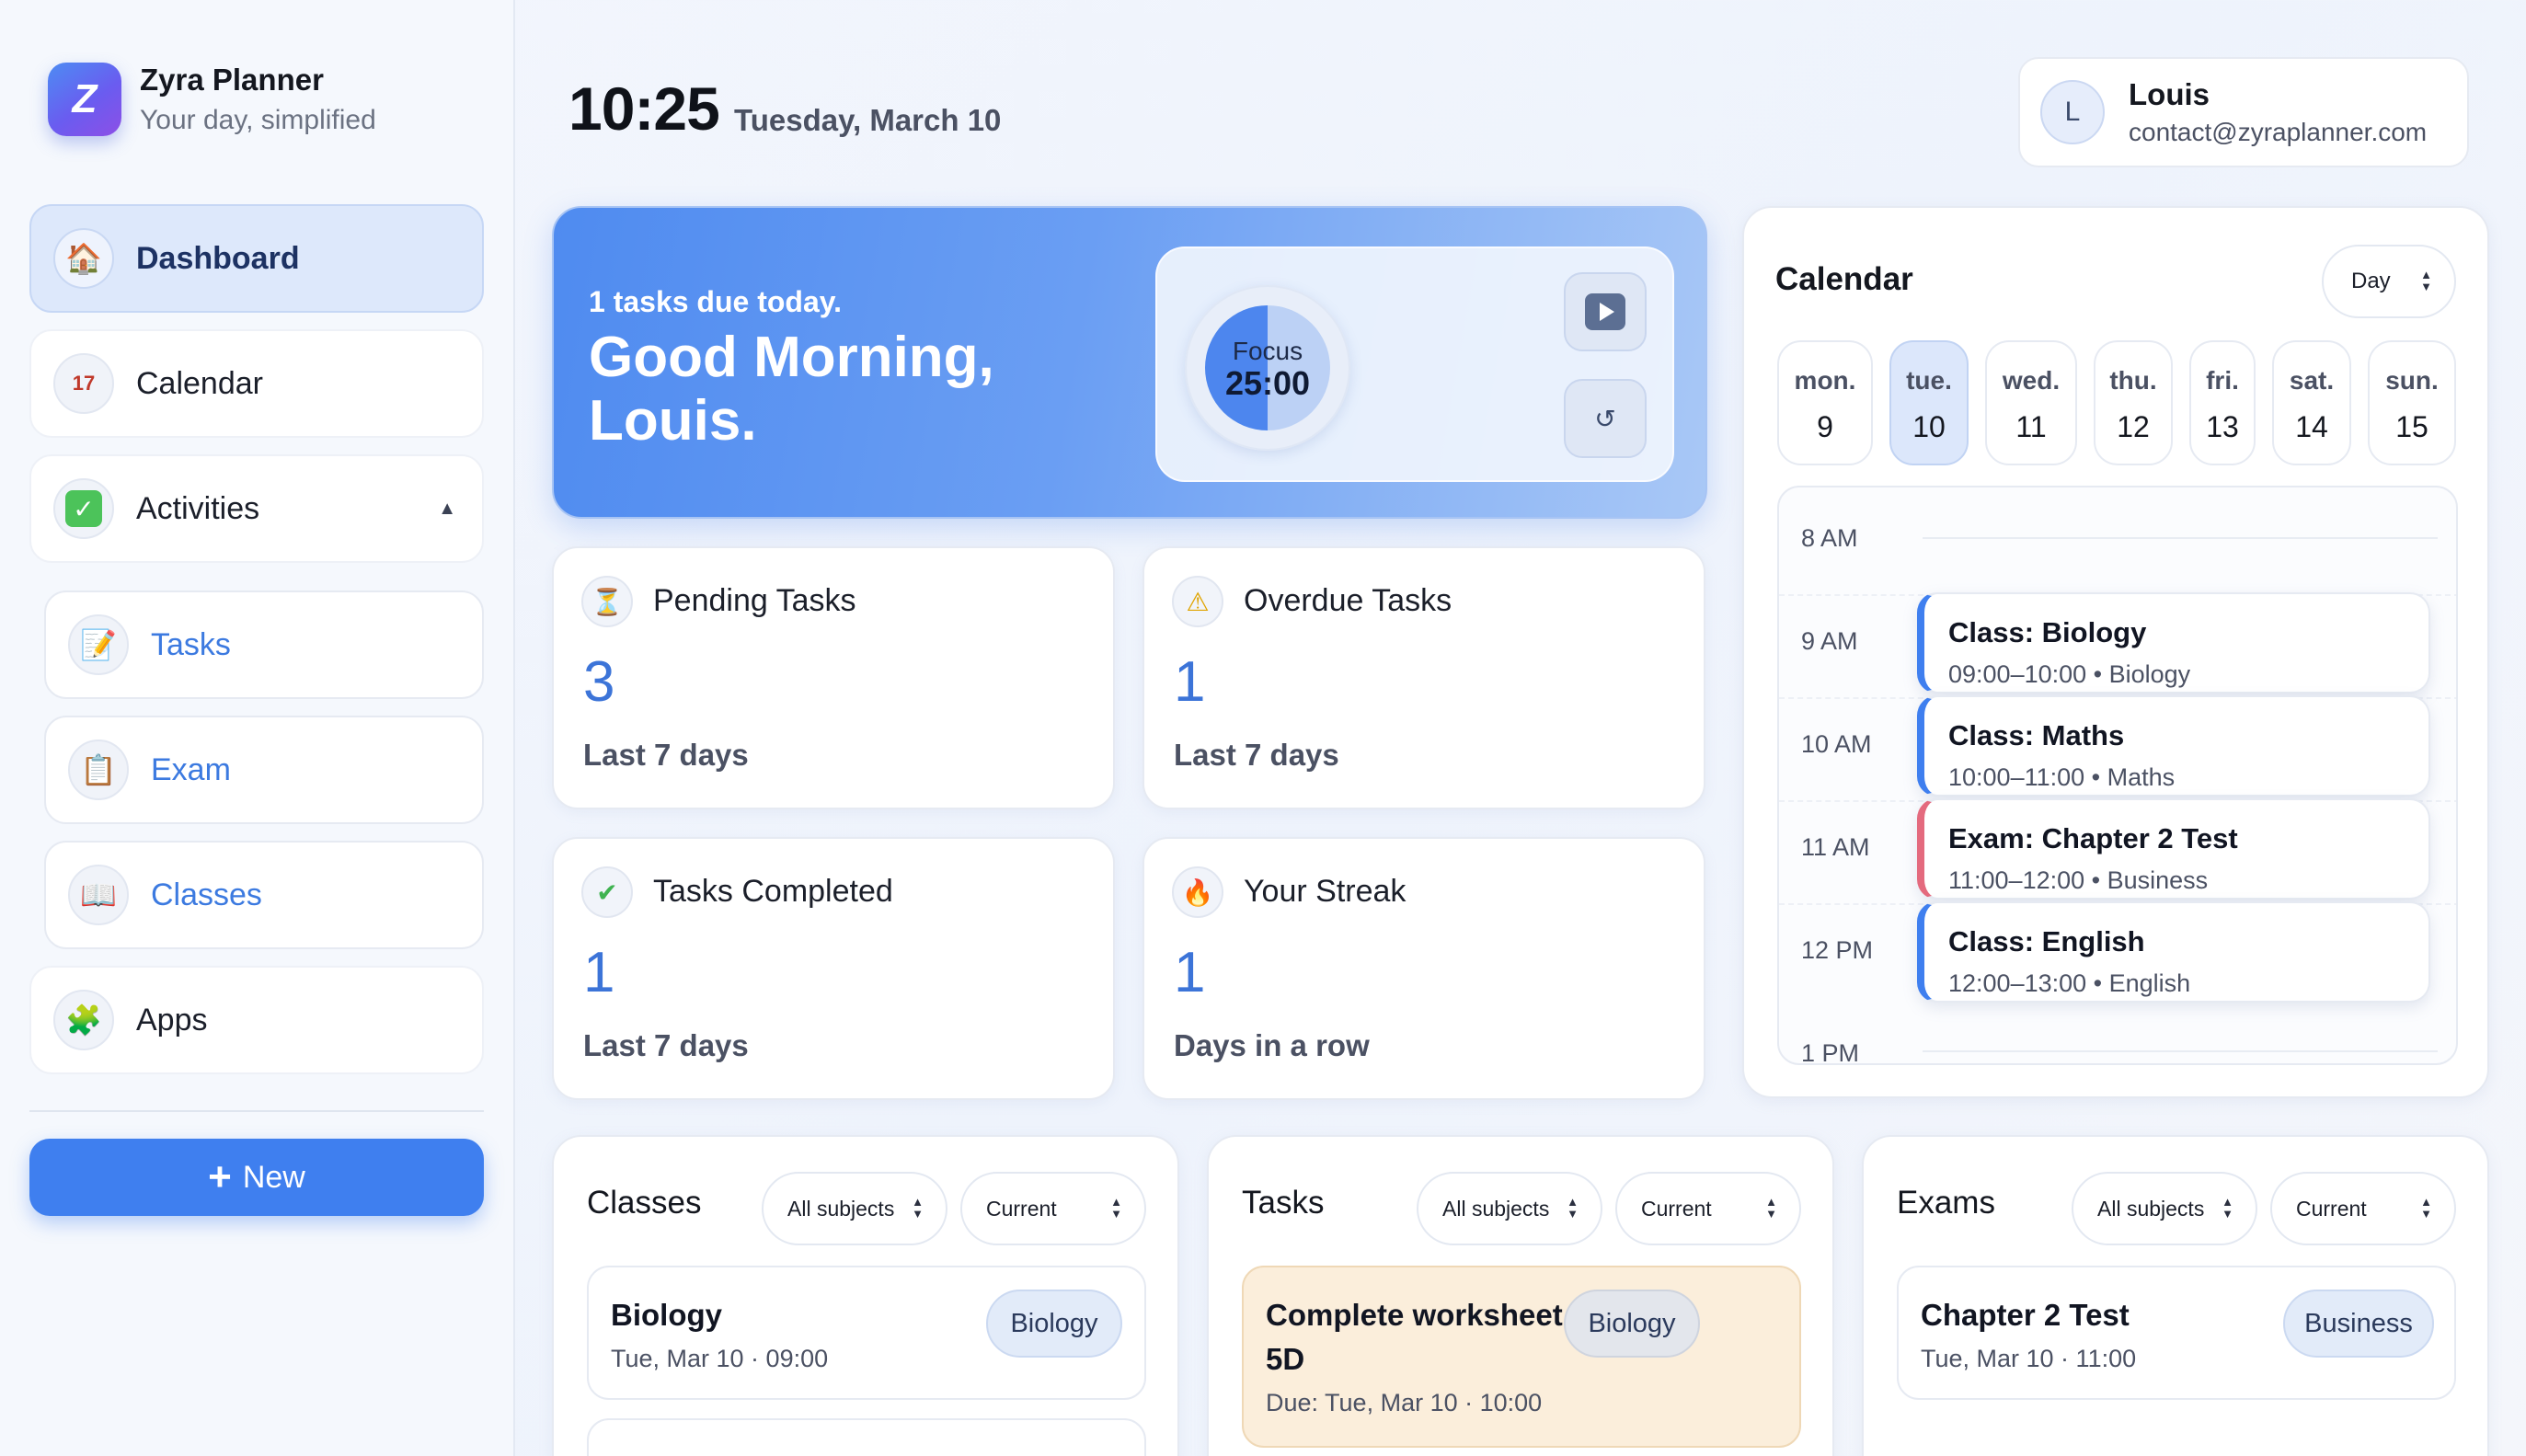 This screenshot has height=1456, width=2526. I want to click on hour-label: 8 AM, so click(1829, 538).